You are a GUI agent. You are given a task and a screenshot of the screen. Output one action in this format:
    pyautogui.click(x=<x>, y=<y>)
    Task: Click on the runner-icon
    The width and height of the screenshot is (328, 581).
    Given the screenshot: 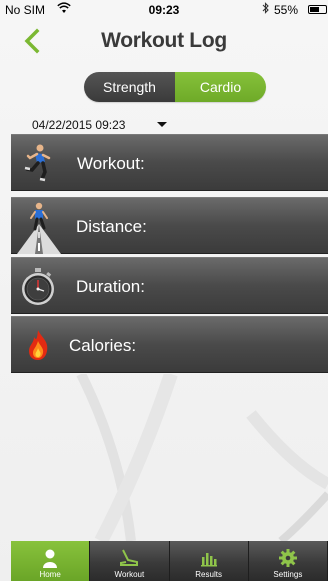 What is the action you would take?
    pyautogui.click(x=38, y=165)
    